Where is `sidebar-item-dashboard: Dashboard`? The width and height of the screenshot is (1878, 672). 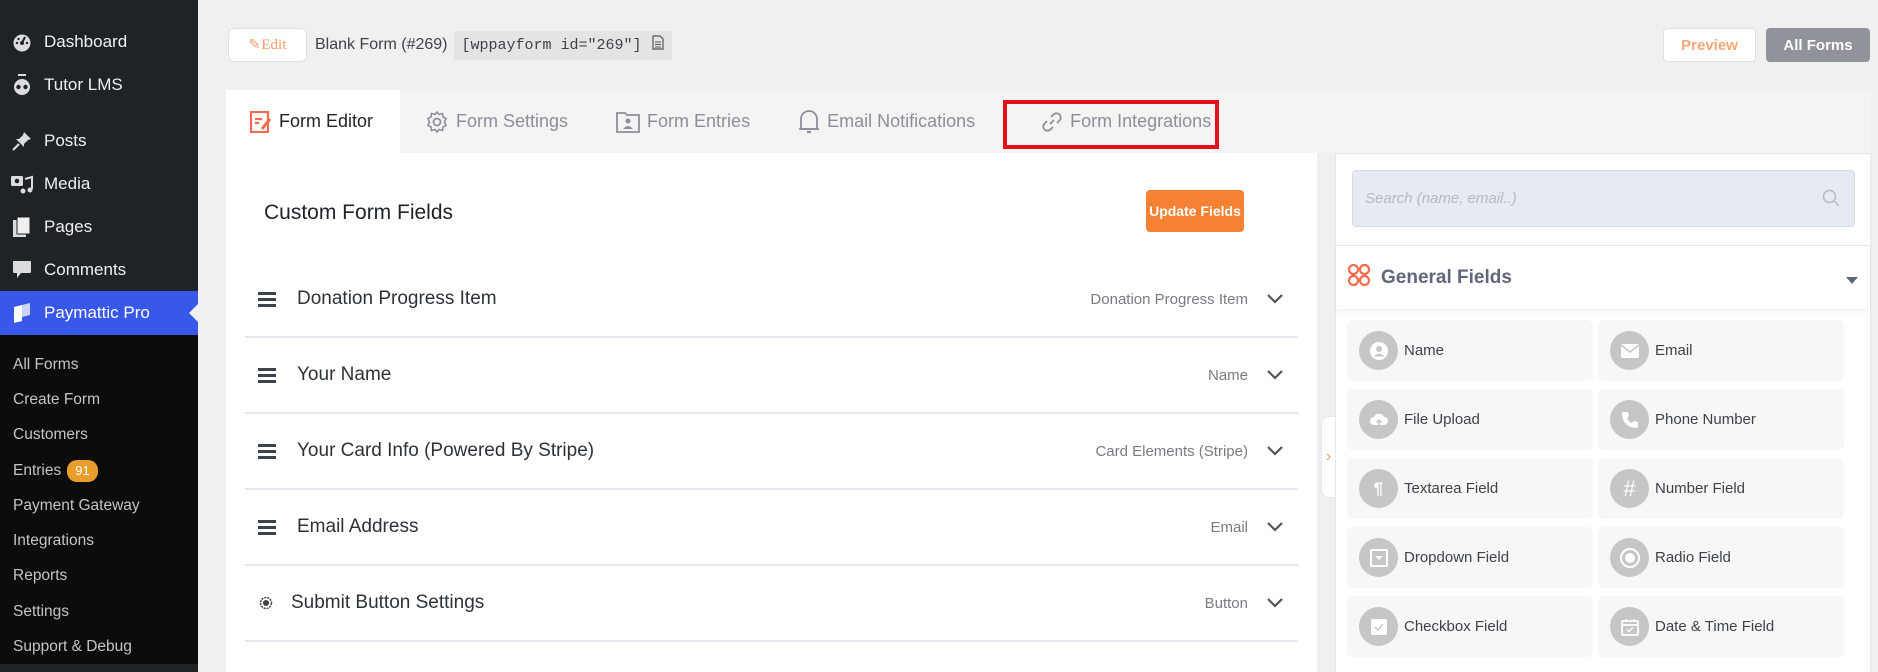 sidebar-item-dashboard: Dashboard is located at coordinates (99, 41).